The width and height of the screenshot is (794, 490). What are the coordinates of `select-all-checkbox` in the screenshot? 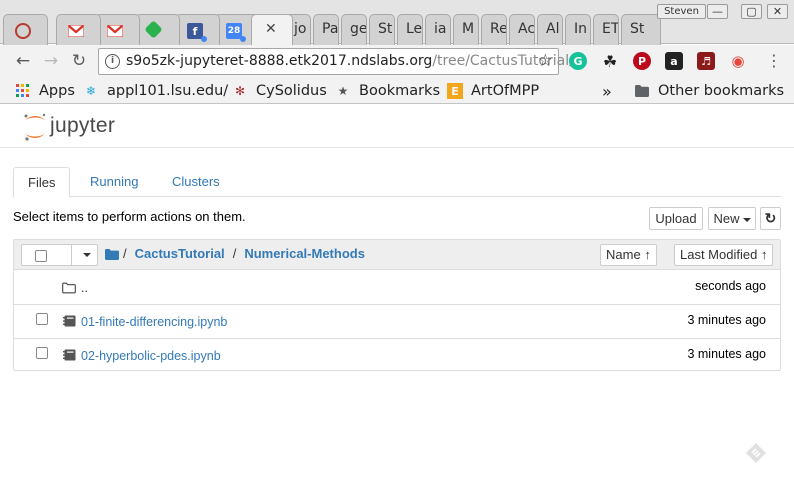 It's located at (41, 256).